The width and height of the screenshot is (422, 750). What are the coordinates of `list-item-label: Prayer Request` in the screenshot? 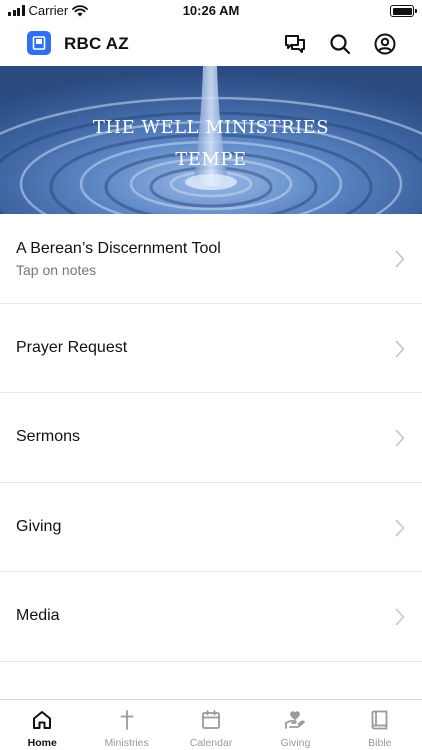 It's located at (72, 347).